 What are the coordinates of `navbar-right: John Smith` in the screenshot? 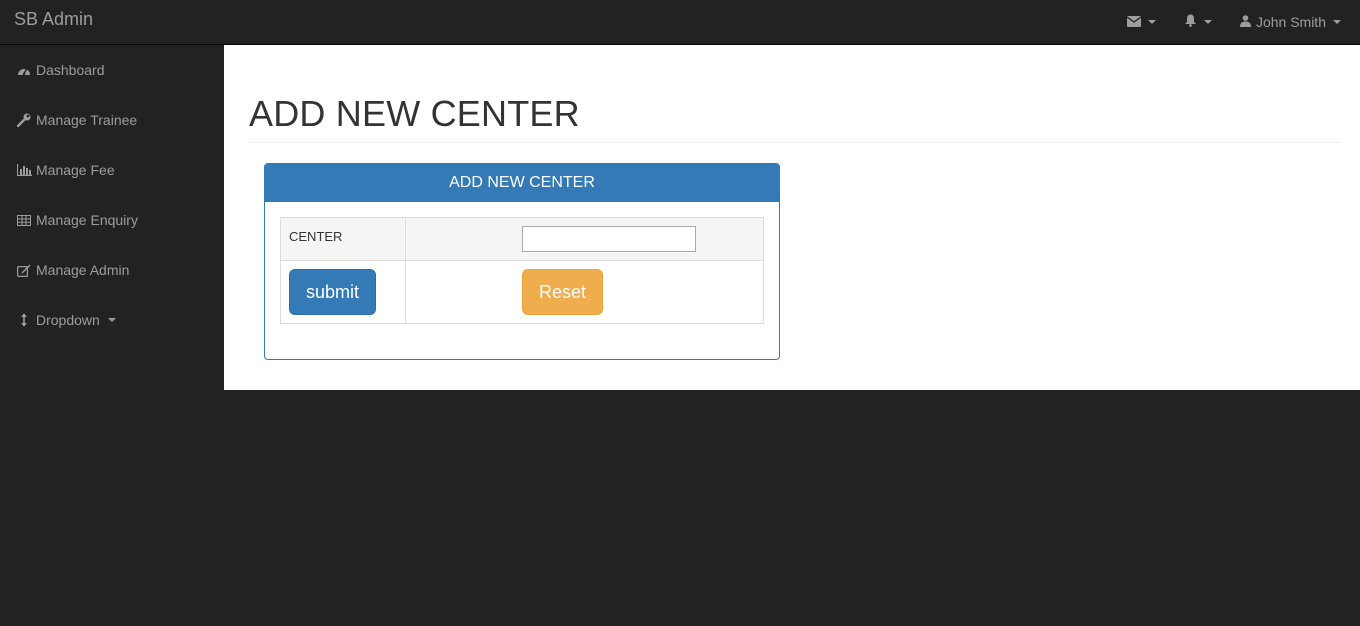 It's located at (1239, 22).